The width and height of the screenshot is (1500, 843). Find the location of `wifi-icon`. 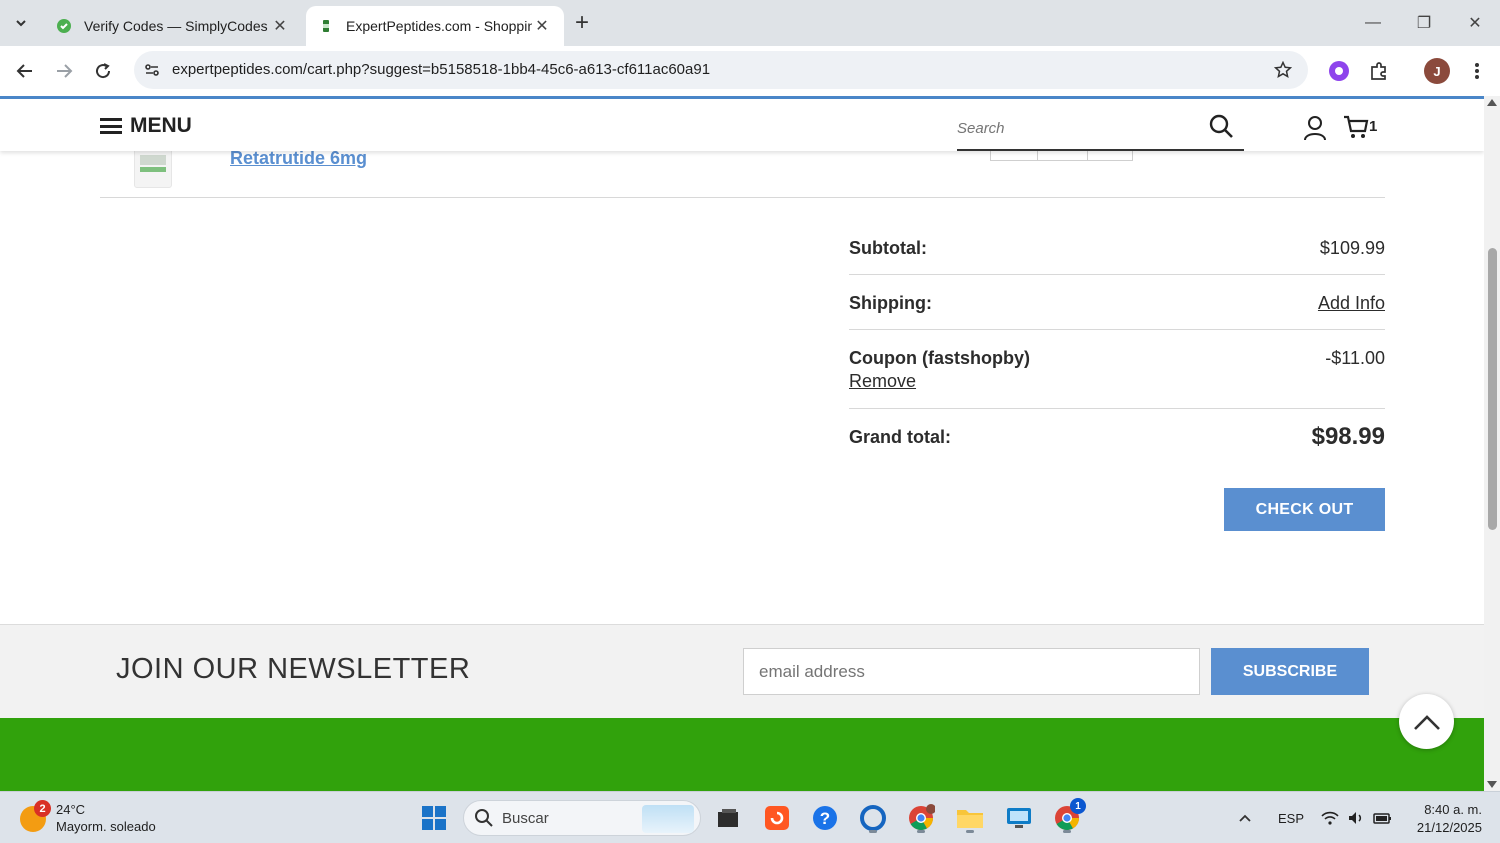

wifi-icon is located at coordinates (1330, 818).